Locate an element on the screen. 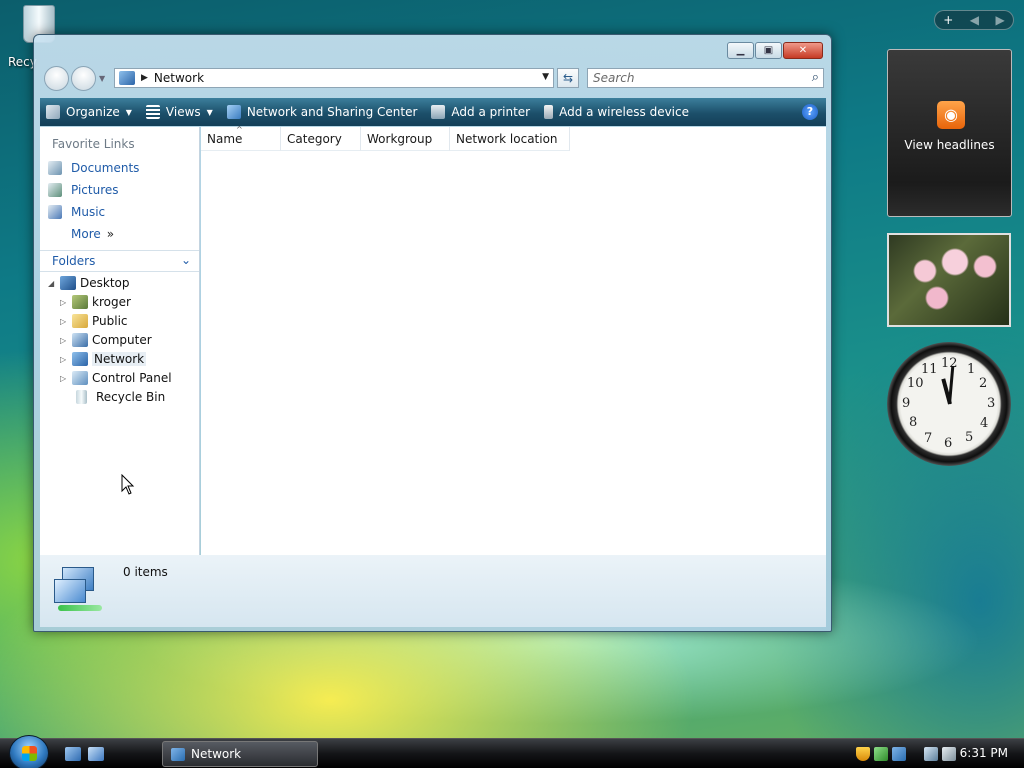  tray-app-icon is located at coordinates (881, 754).